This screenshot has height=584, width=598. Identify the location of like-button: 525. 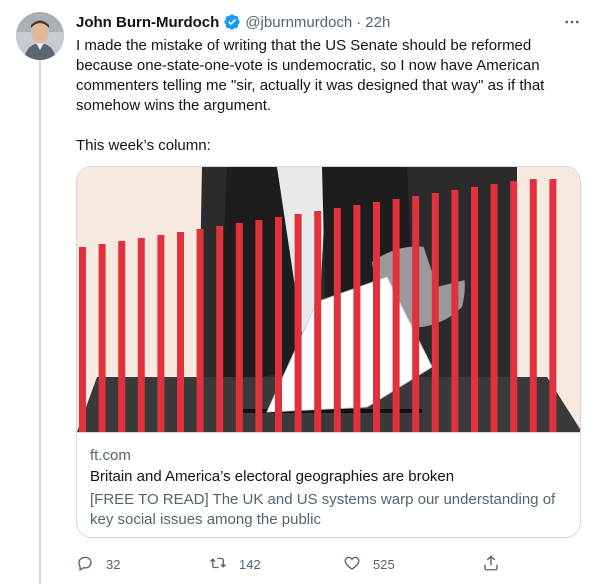
(369, 564).